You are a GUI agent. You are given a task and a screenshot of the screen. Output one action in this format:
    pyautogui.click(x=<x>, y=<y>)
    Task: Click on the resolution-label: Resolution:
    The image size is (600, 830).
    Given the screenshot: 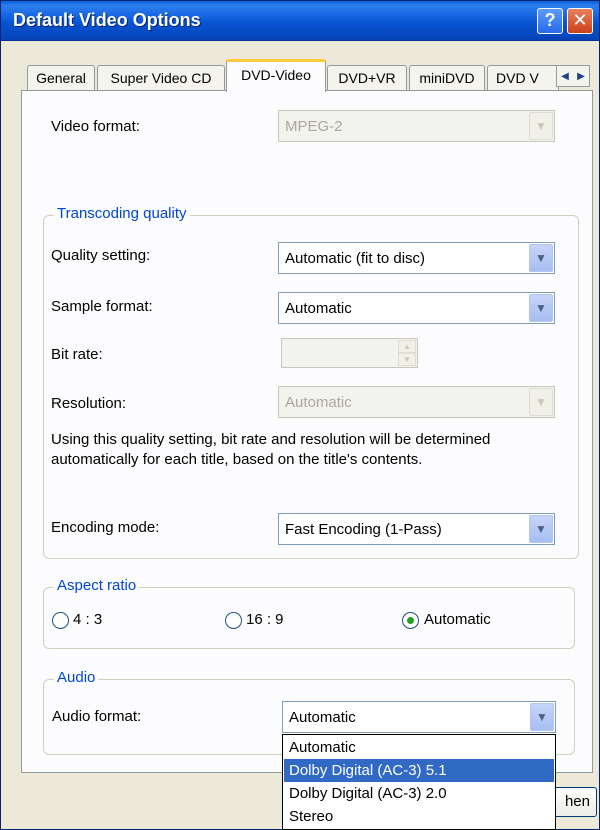 What is the action you would take?
    pyautogui.click(x=89, y=403)
    